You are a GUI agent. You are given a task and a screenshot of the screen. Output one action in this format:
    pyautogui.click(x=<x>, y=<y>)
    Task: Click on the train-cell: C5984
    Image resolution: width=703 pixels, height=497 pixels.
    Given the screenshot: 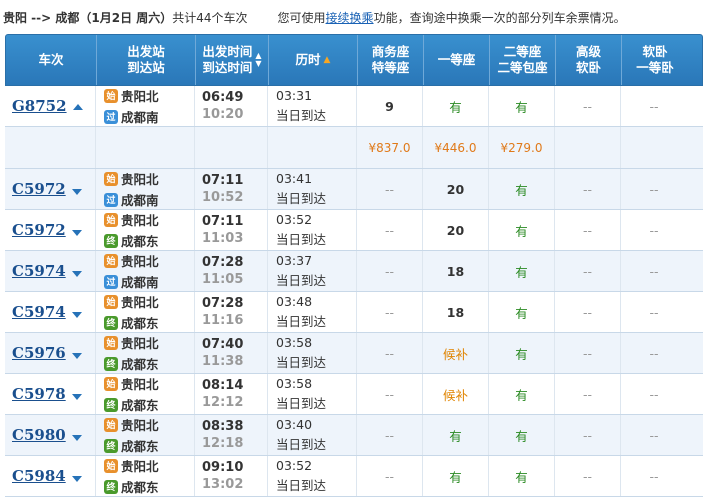 What is the action you would take?
    pyautogui.click(x=50, y=476)
    